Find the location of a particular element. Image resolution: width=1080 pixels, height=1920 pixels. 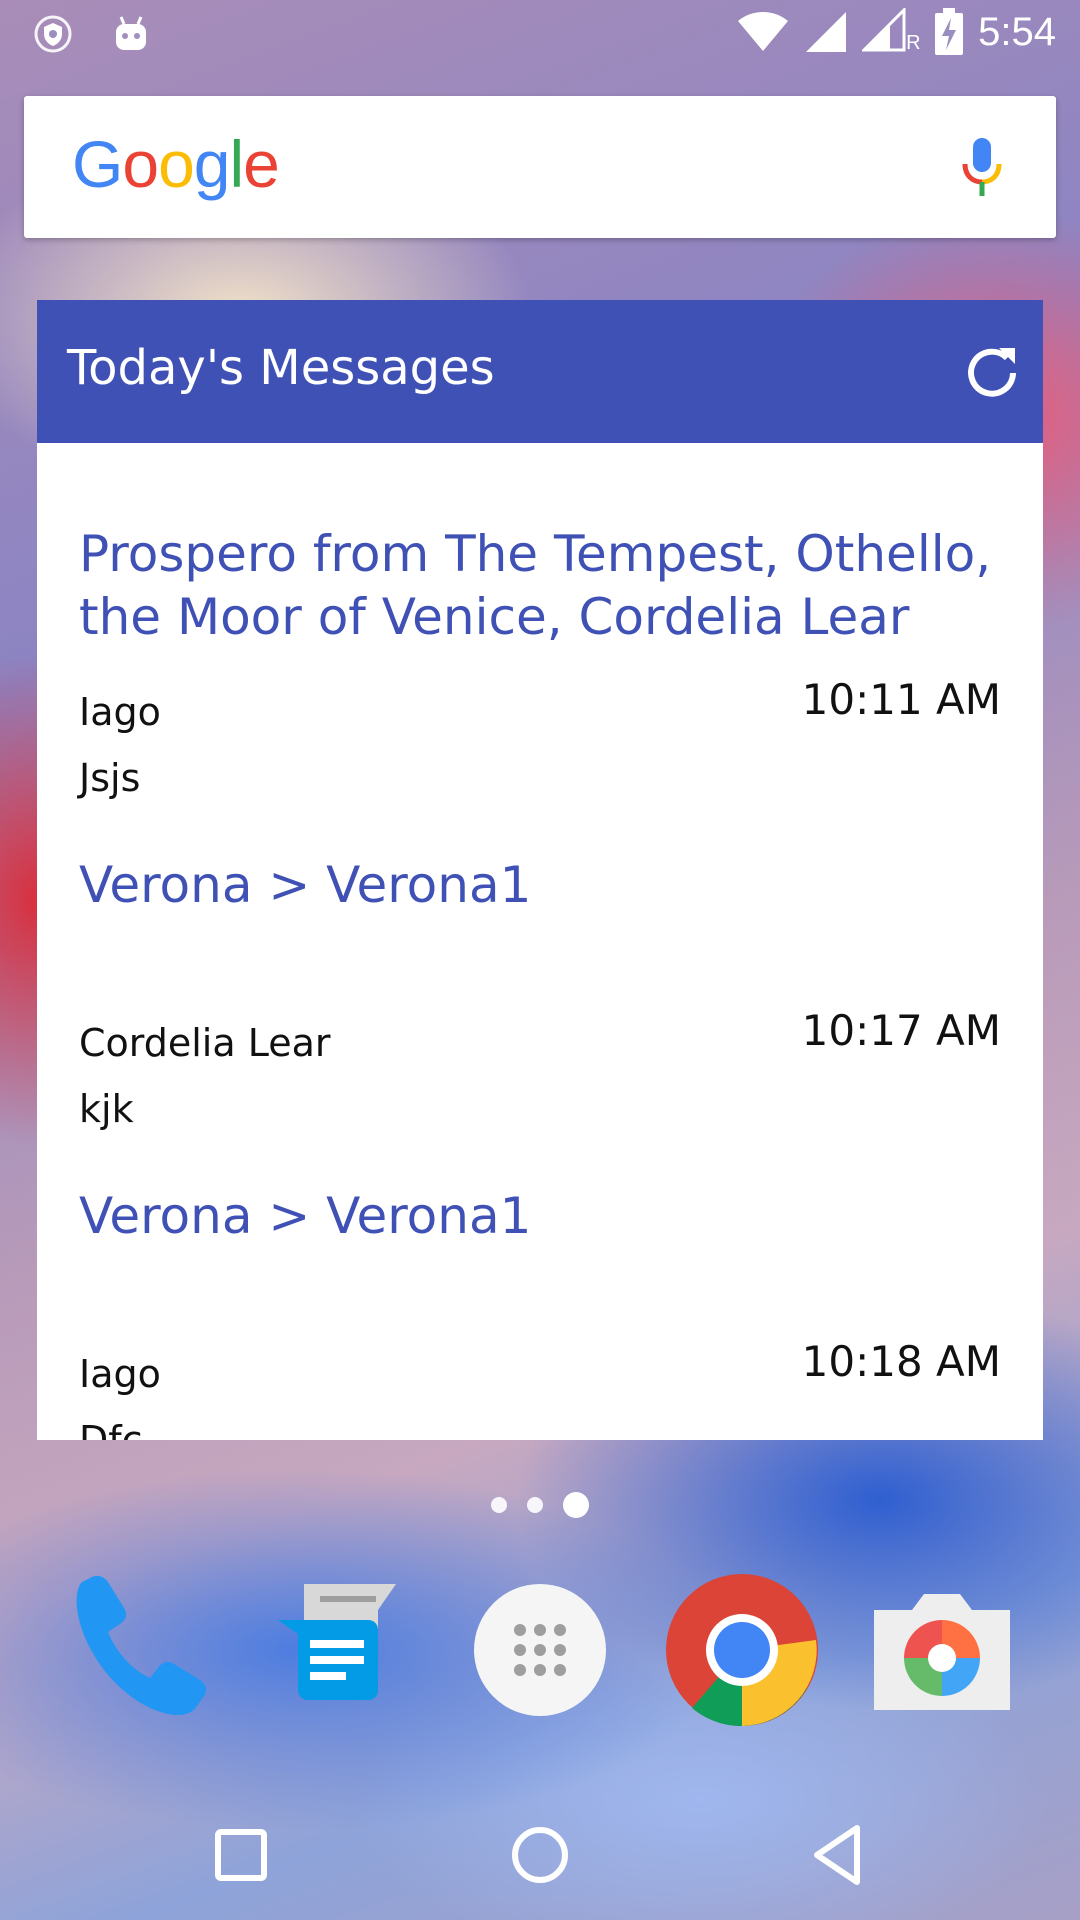

message-time: 10:17 AM is located at coordinates (901, 1030).